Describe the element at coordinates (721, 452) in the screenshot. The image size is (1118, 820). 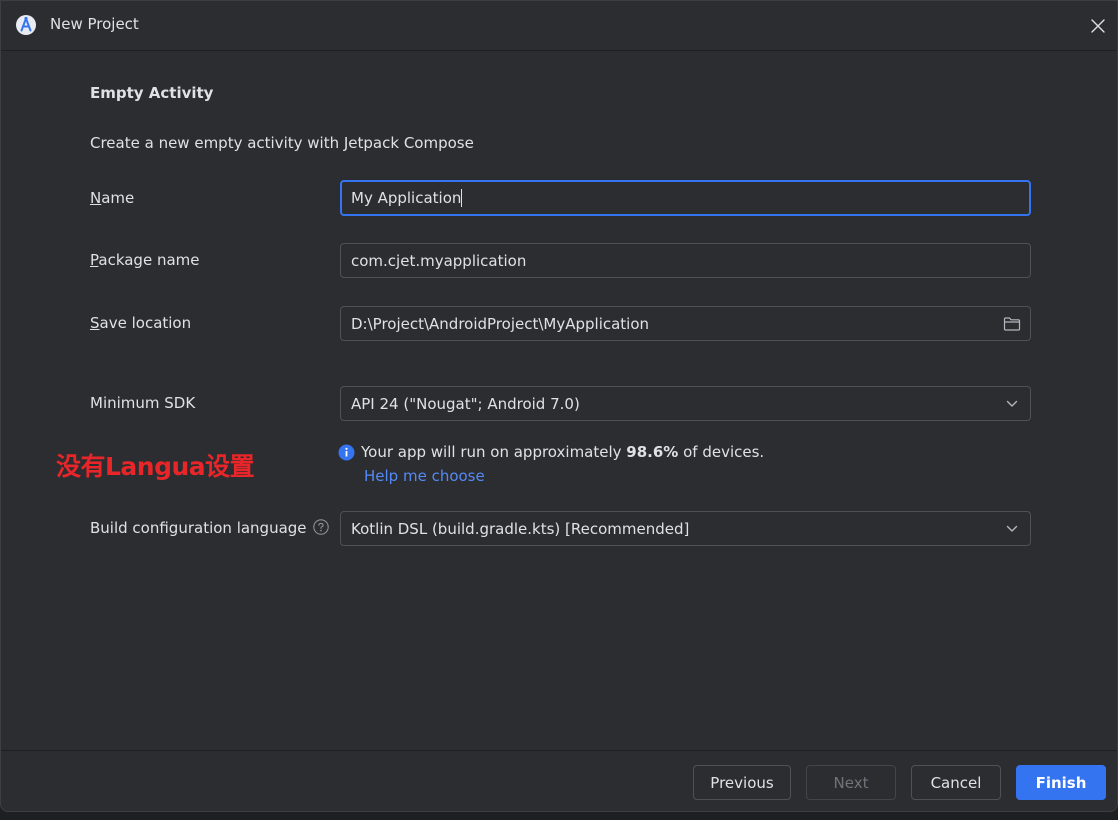
I see `sdk-info-suffix: of devices.` at that location.